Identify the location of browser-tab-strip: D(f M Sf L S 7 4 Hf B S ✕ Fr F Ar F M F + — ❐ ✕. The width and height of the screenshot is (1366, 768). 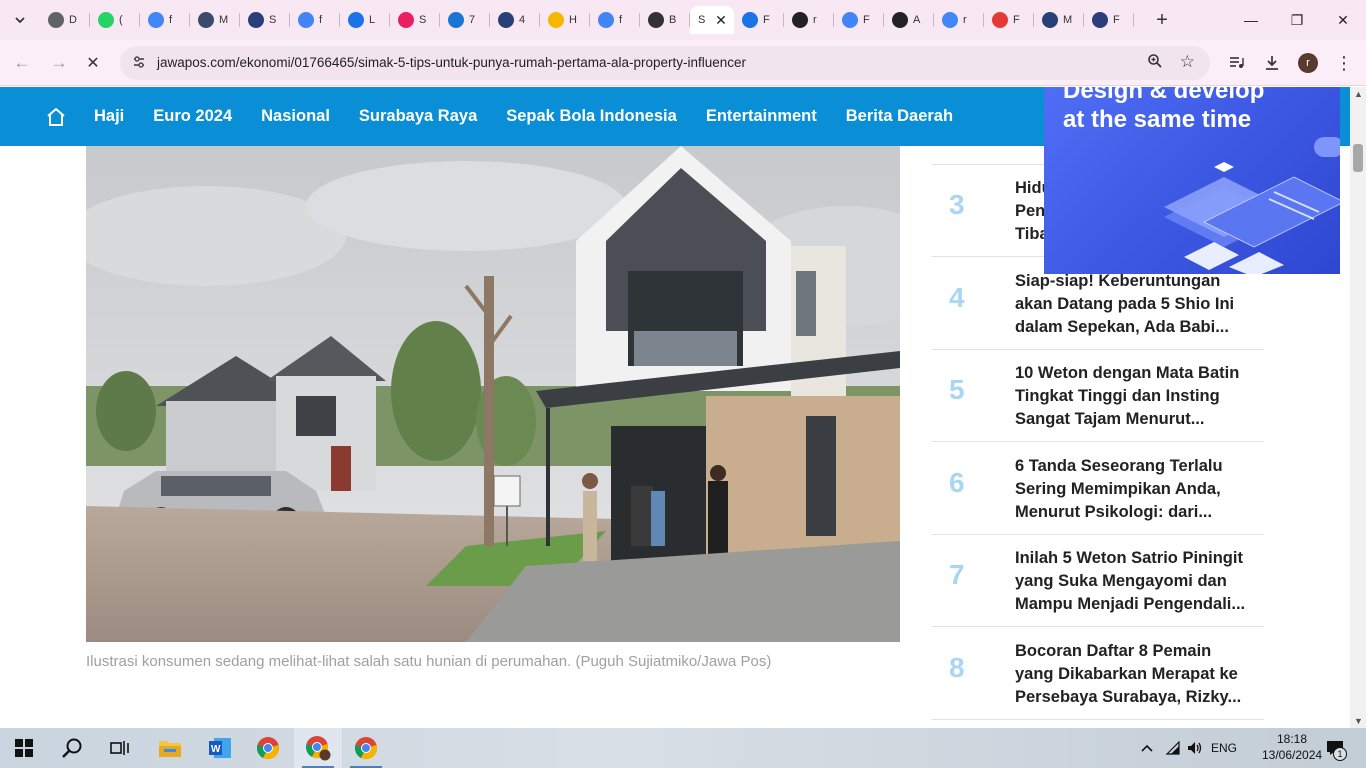
(683, 20).